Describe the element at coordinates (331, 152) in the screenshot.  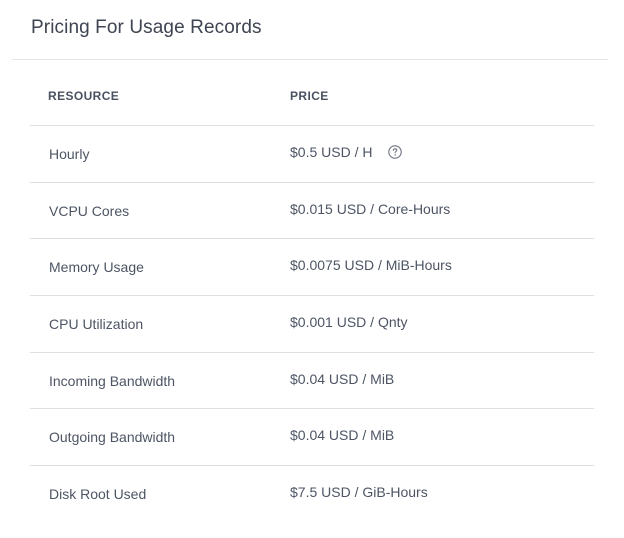
I see `price-value: $0.5 USD / H` at that location.